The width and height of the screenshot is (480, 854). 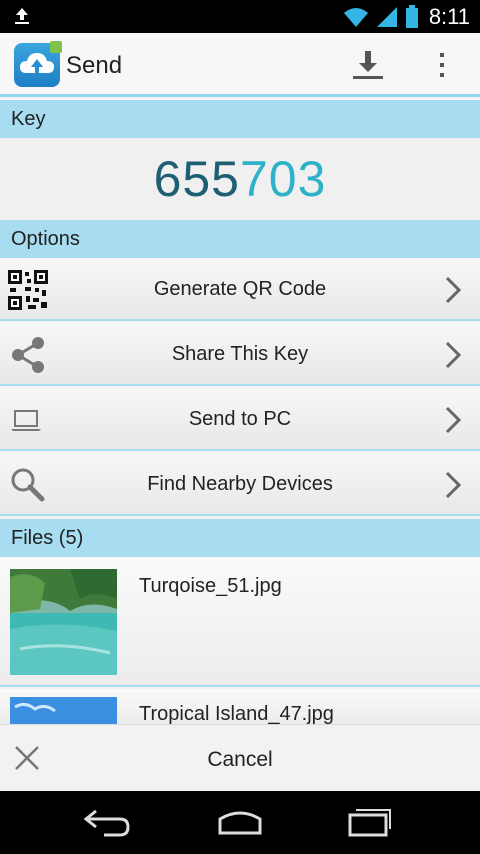 What do you see at coordinates (240, 538) in the screenshot?
I see `files-section-header: Files (5)` at bounding box center [240, 538].